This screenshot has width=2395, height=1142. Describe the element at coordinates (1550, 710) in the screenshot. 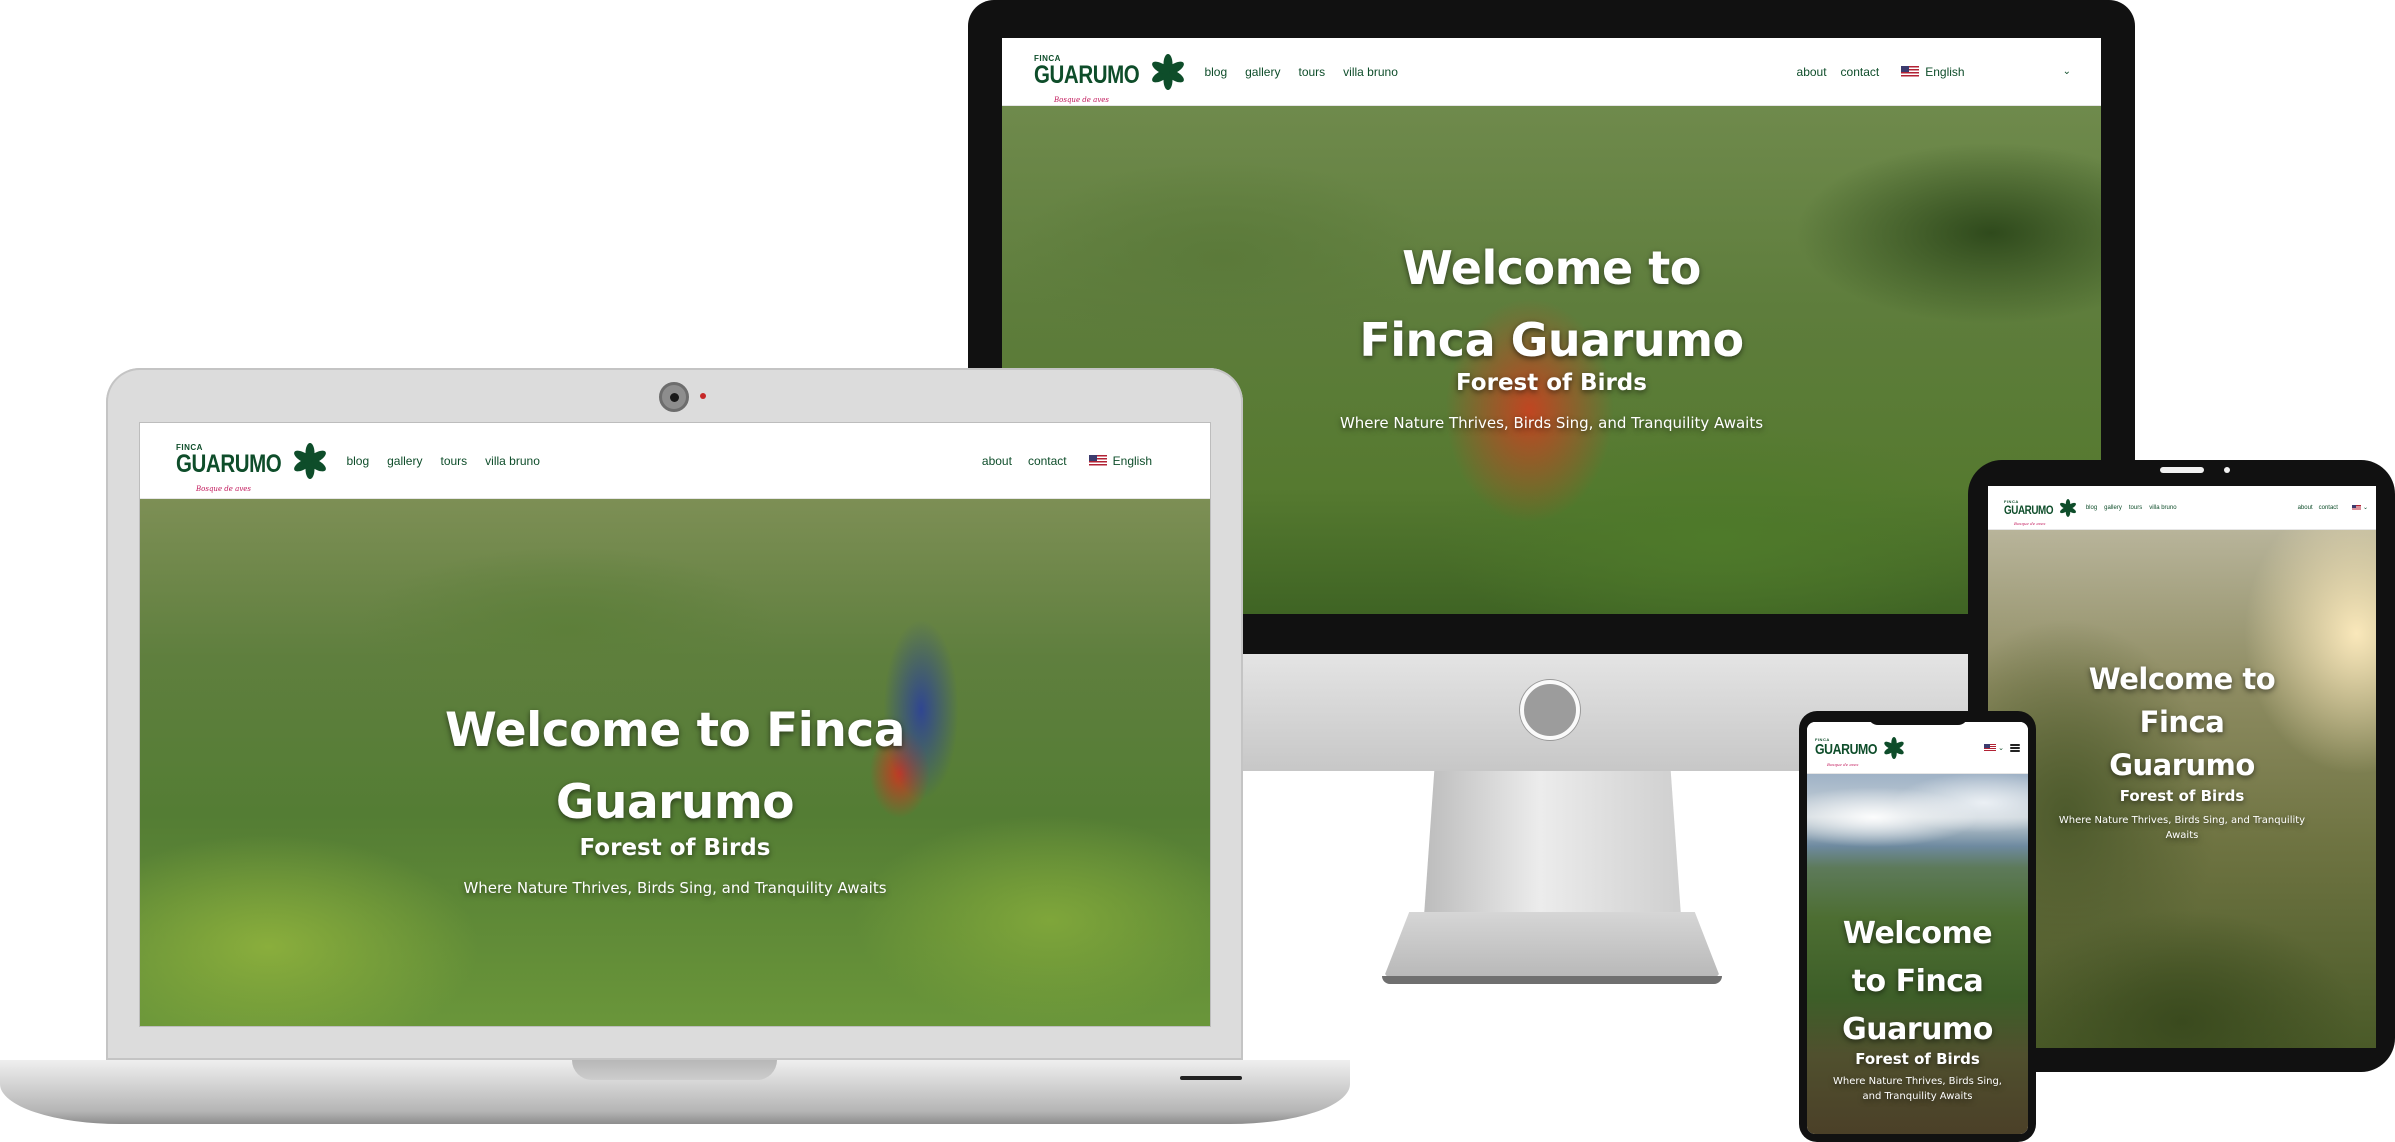

I see `monitor-logo-button` at that location.